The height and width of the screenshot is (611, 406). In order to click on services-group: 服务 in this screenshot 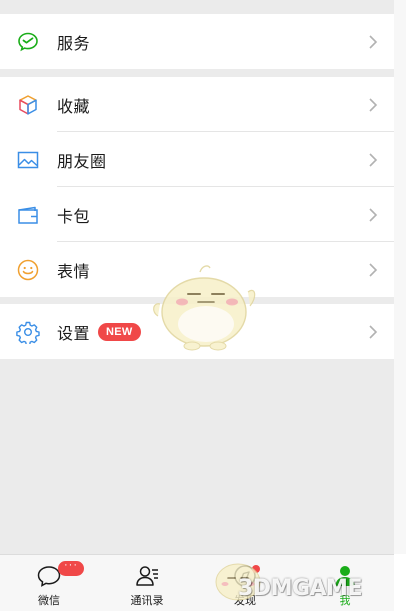, I will do `click(197, 41)`.